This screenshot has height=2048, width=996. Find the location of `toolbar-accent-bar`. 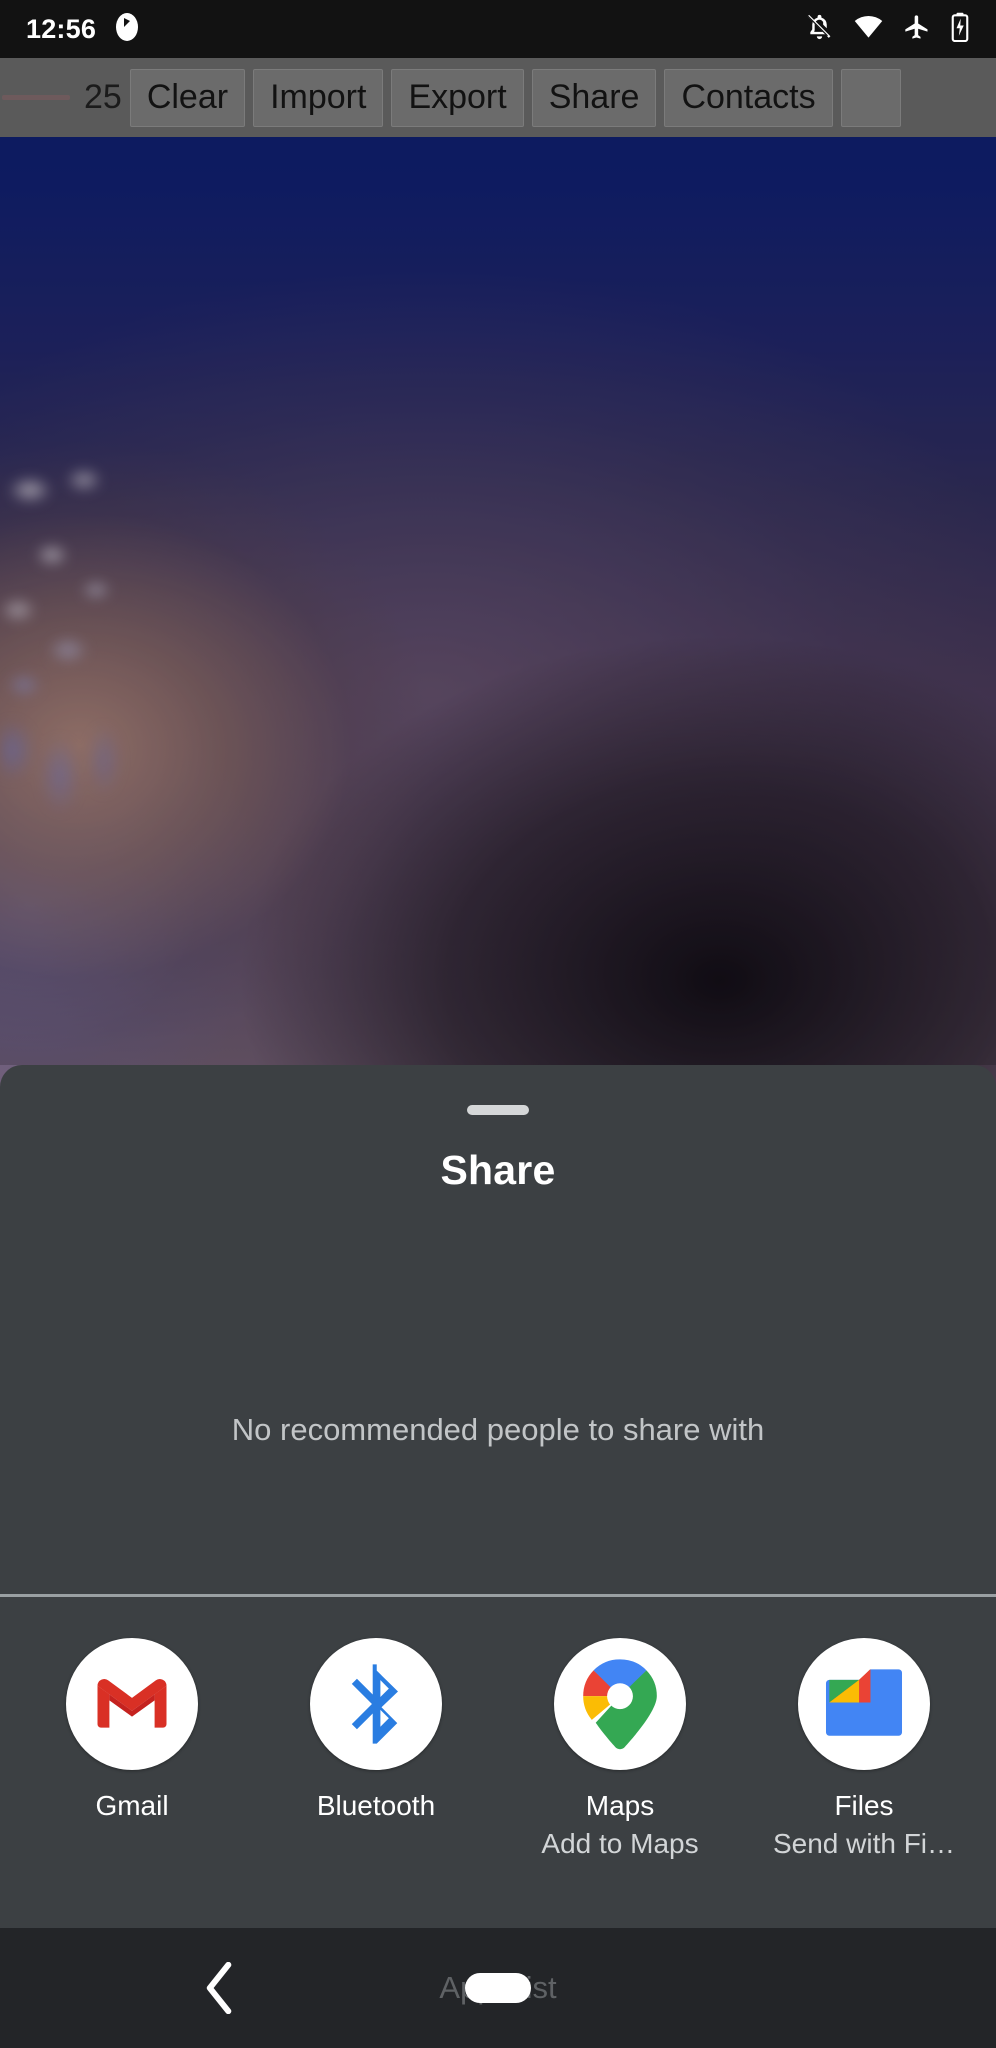

toolbar-accent-bar is located at coordinates (36, 97).